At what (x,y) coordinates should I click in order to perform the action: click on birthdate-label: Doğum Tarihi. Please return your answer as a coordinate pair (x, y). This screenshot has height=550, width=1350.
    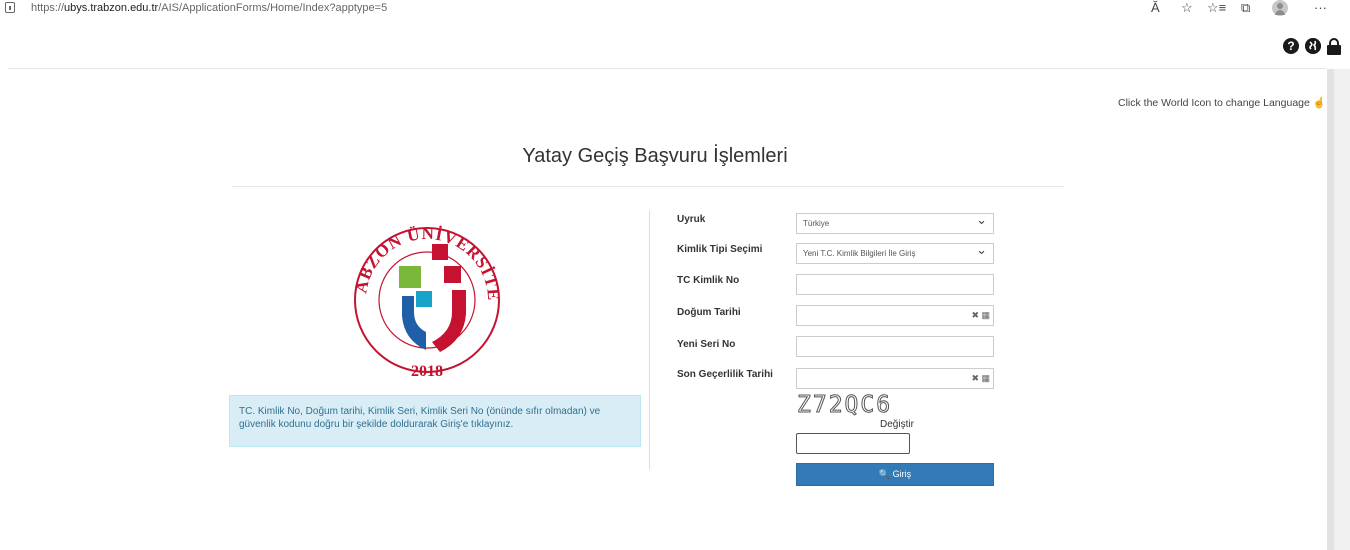
    Looking at the image, I should click on (709, 312).